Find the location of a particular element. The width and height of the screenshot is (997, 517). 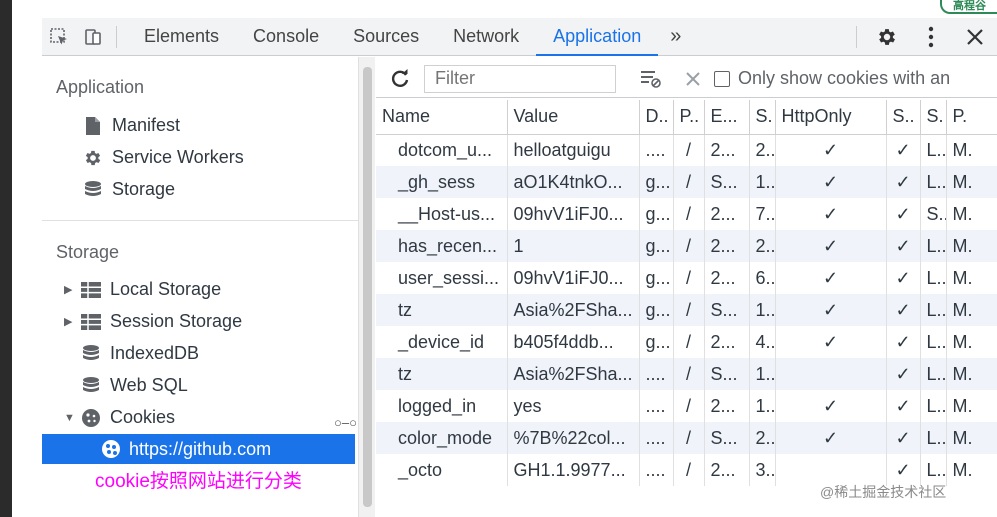

table-row: tz Asia%2FSha....... / S... 1.. ✓ L.. M. is located at coordinates (686, 374).